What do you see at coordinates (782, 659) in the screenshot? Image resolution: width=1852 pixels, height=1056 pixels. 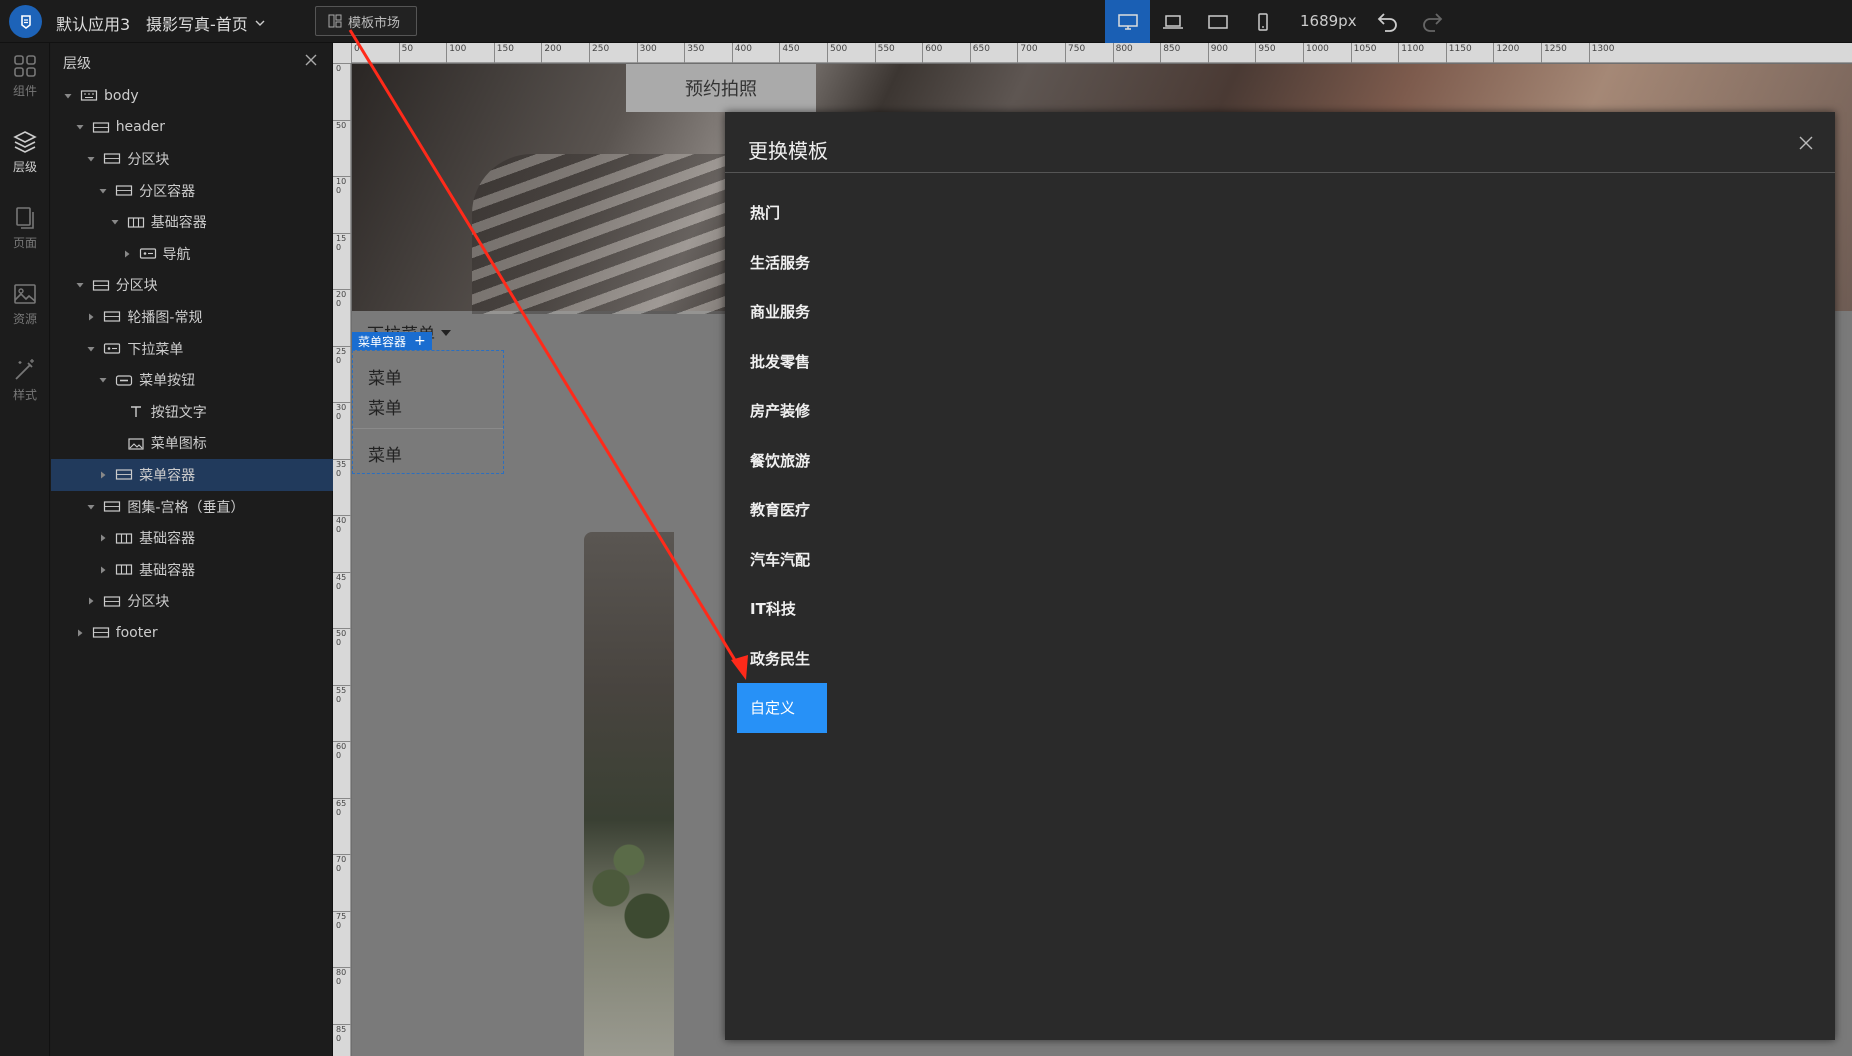 I see `template-category-item: 政务民生` at bounding box center [782, 659].